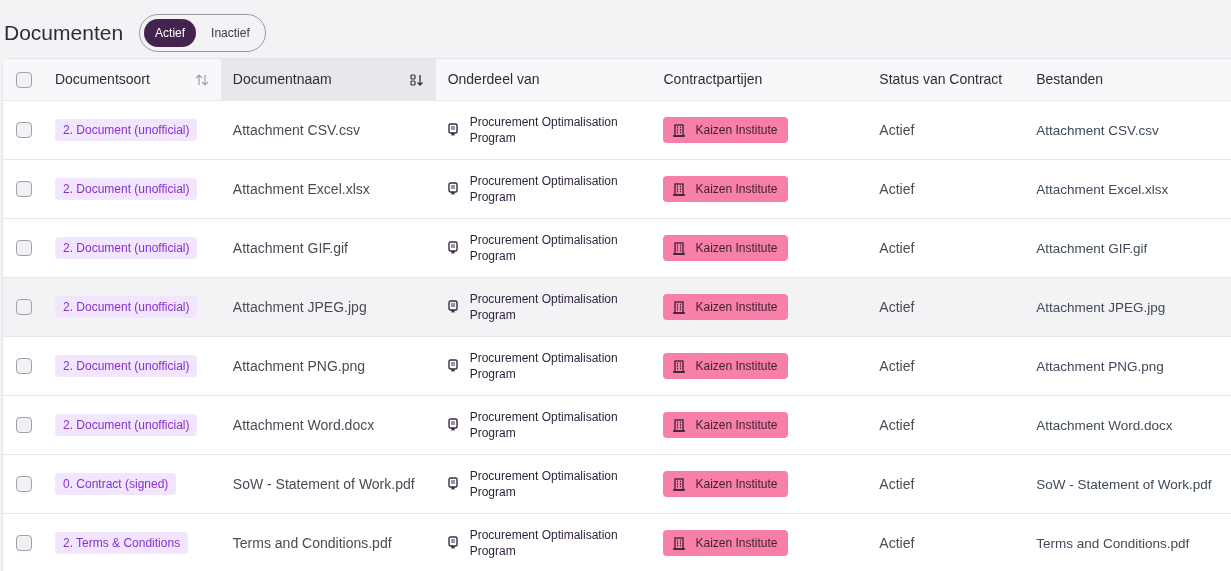 This screenshot has height=571, width=1231. What do you see at coordinates (1102, 189) in the screenshot?
I see `file-link: Attachment Excel.xlsx` at bounding box center [1102, 189].